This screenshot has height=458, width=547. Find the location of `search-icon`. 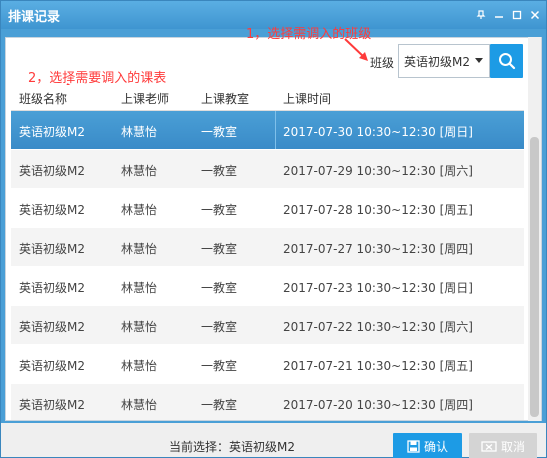

search-icon is located at coordinates (506, 61).